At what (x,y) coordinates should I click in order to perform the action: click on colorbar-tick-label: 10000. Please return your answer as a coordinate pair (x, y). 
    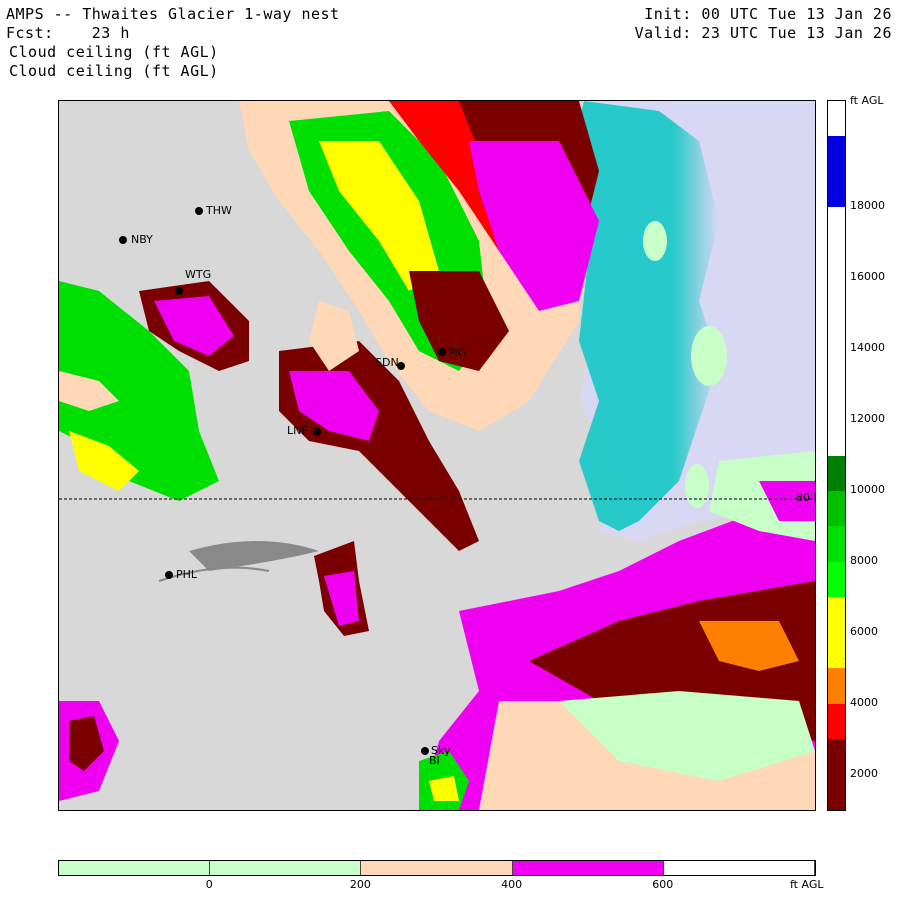
    Looking at the image, I should click on (867, 489).